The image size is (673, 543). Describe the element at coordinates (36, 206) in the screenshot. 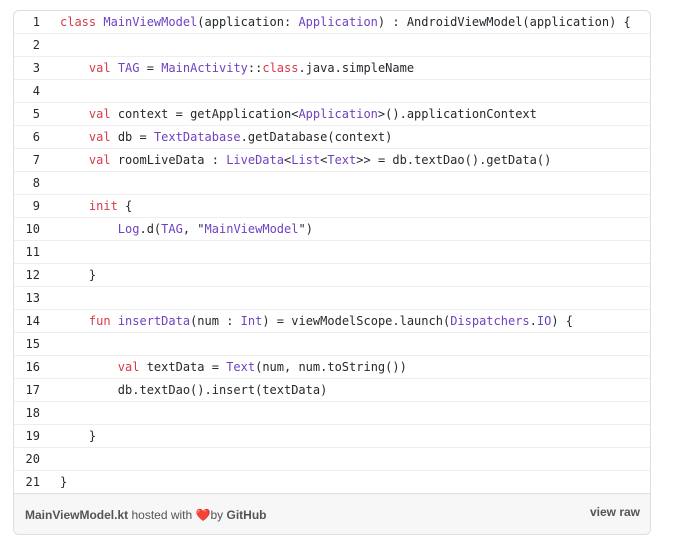

I see `line-number: 9` at that location.